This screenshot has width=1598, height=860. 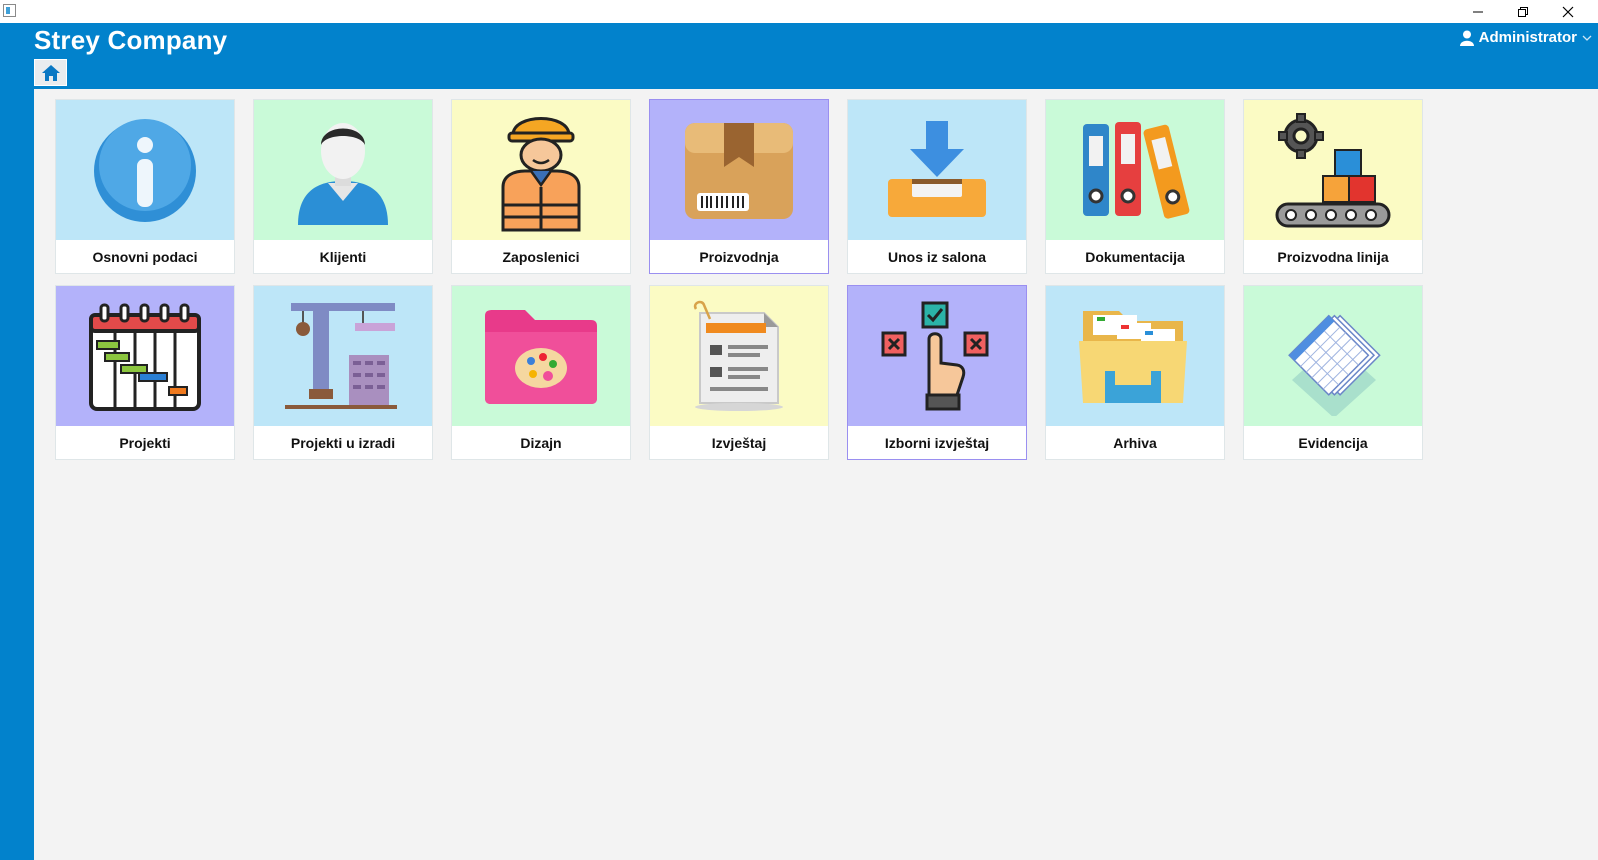 I want to click on tile-osnovni-podaci: Osnovni podaci, so click(x=145, y=186).